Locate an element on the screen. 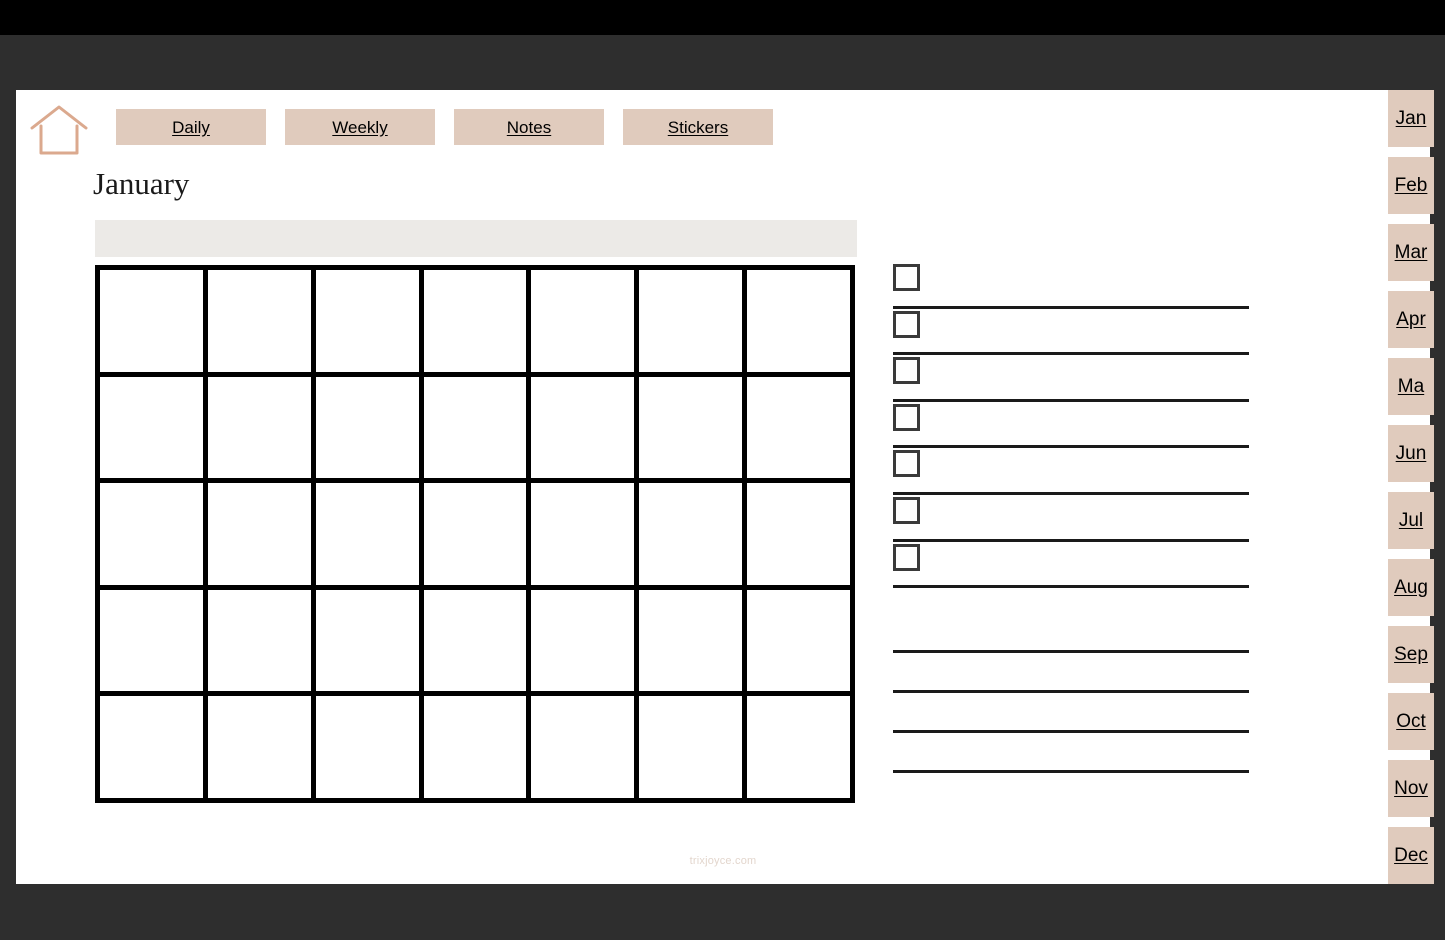  month-tab-apr: Apr is located at coordinates (1411, 319).